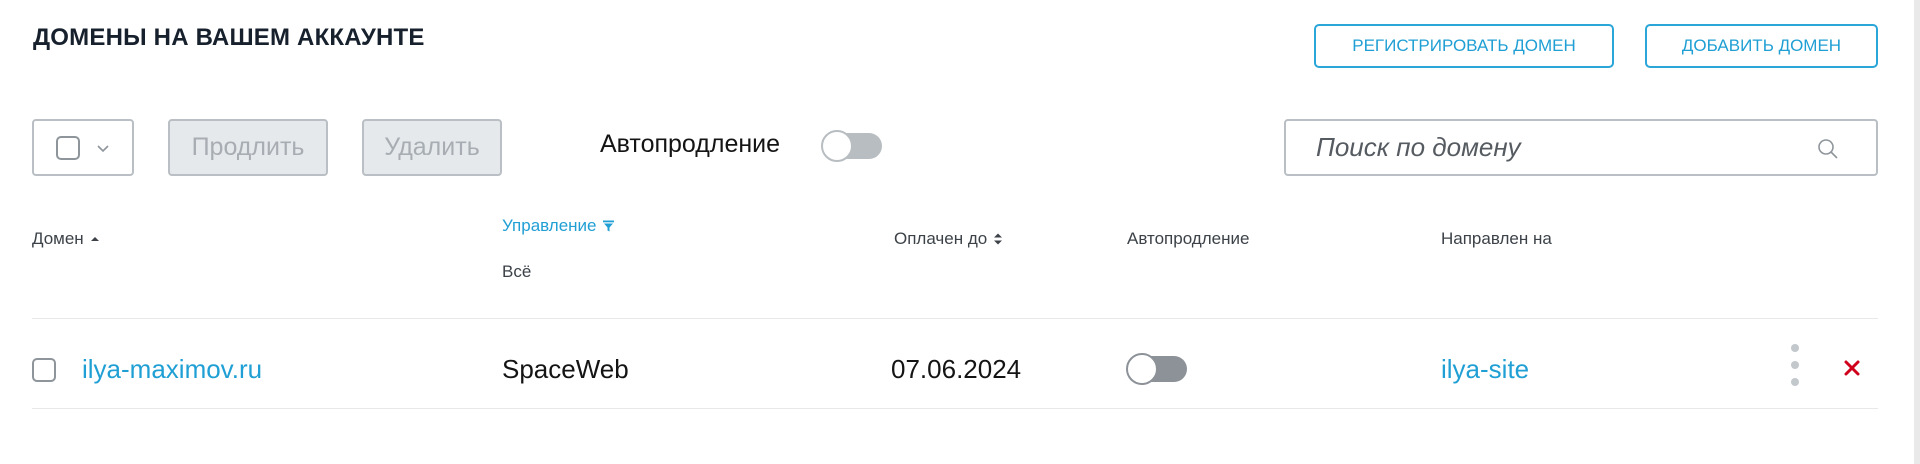  What do you see at coordinates (1828, 149) in the screenshot?
I see `search-icon` at bounding box center [1828, 149].